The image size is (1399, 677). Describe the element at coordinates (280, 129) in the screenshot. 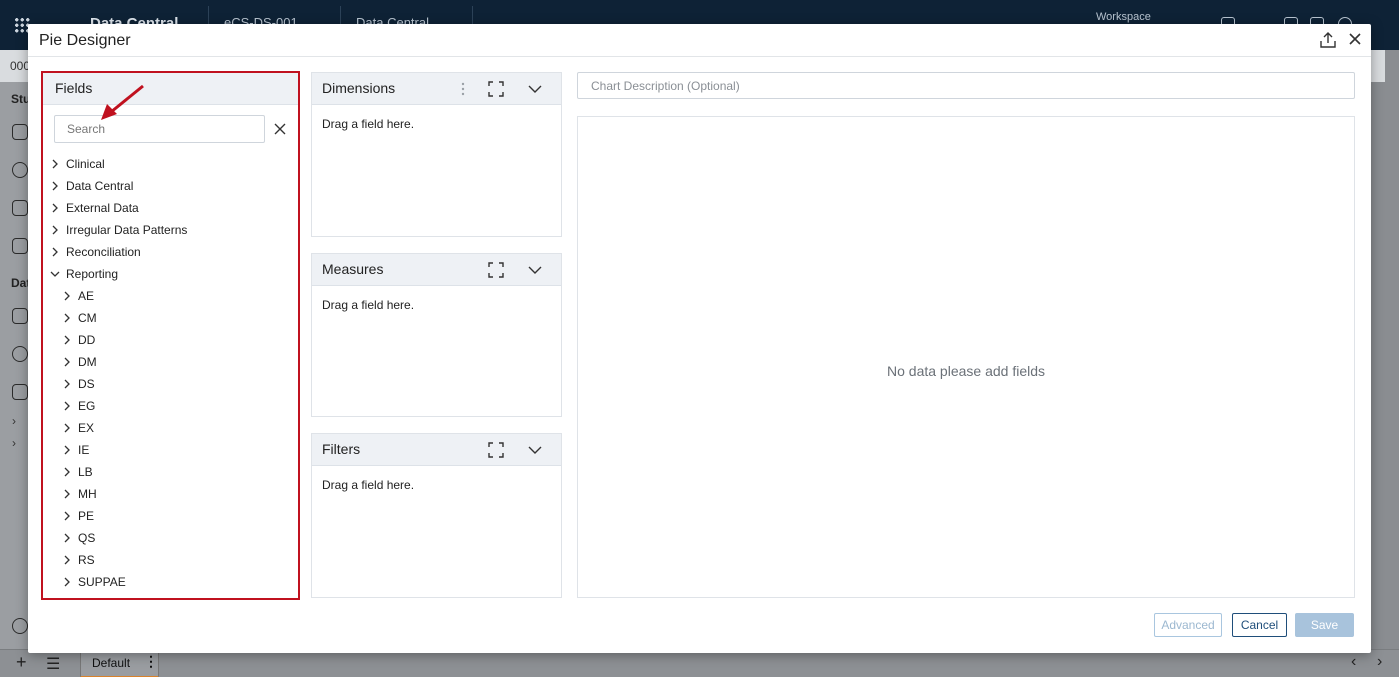

I see `clear-search-icon` at that location.